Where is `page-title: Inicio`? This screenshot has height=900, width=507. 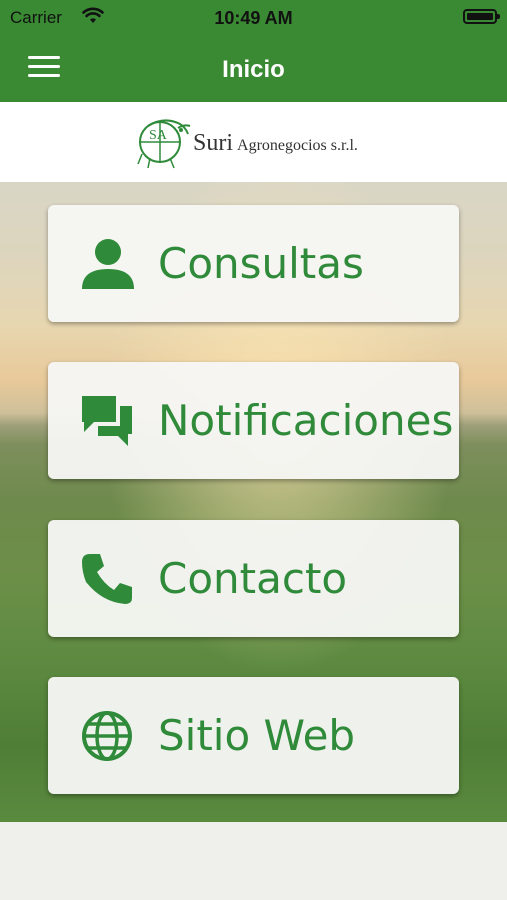
page-title: Inicio is located at coordinates (253, 69).